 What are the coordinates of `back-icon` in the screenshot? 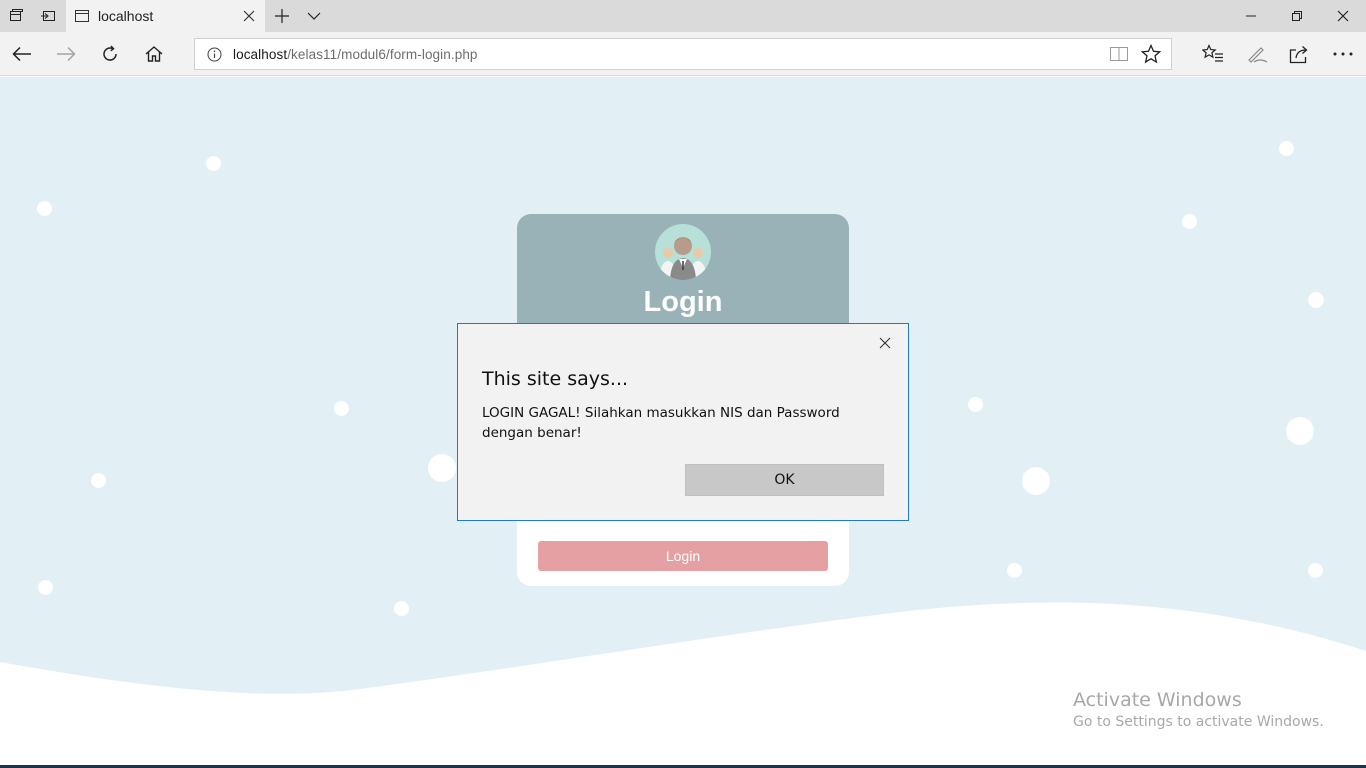 It's located at (22, 54).